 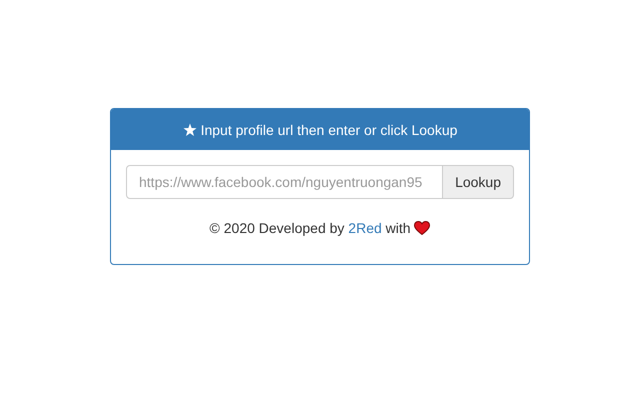 I want to click on url-input-field: https://www.facebook.com/nguyentruongan95, so click(x=285, y=182).